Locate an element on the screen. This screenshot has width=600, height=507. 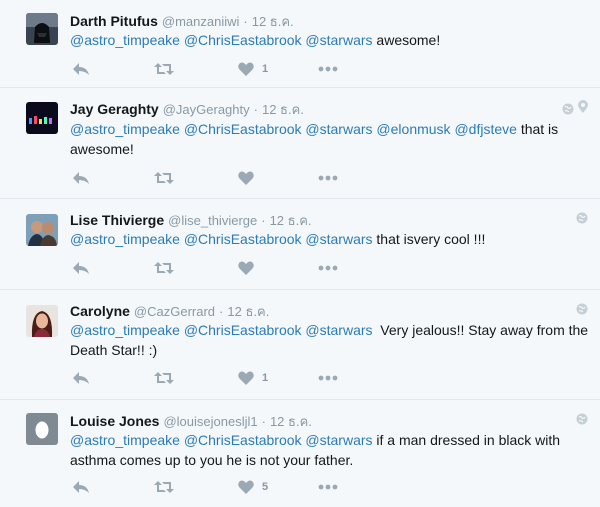
mention-link: @dfjsteve is located at coordinates (485, 129).